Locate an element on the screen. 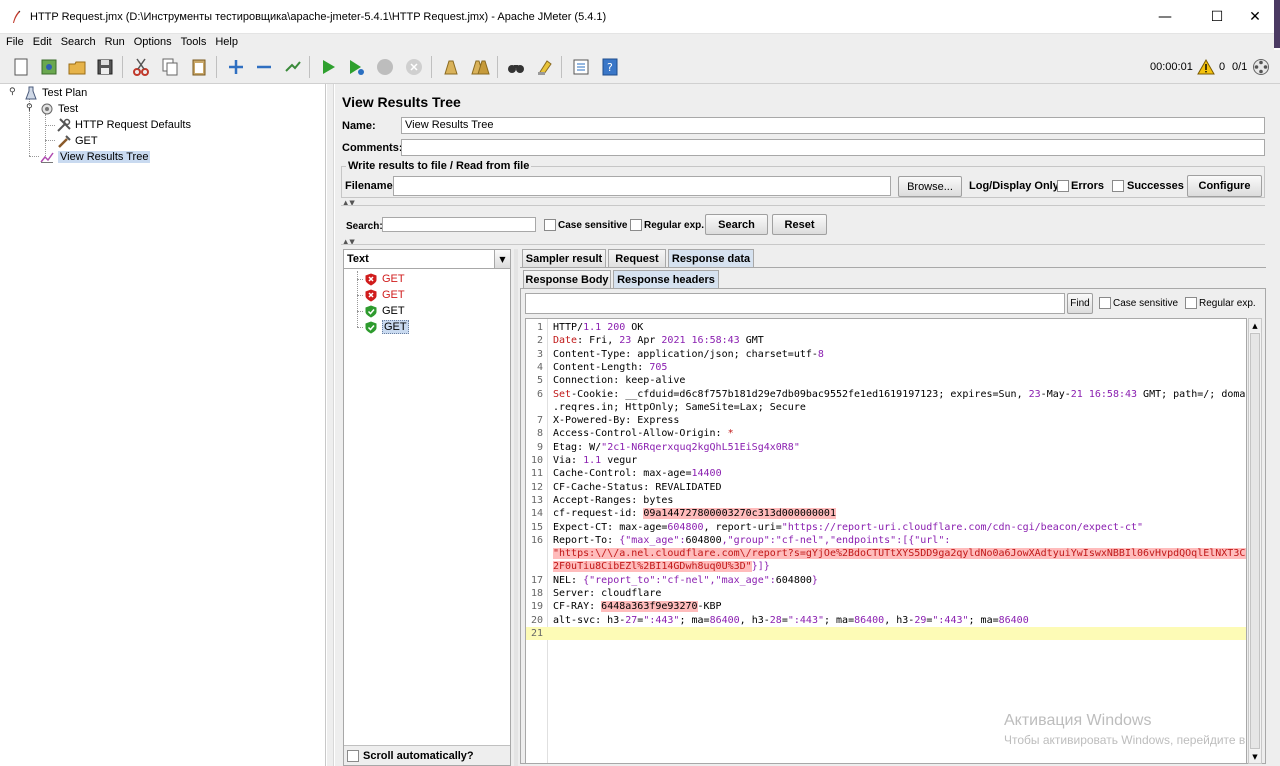 The height and width of the screenshot is (766, 1280). windows-activation-title: Активация Windows is located at coordinates (1078, 720).